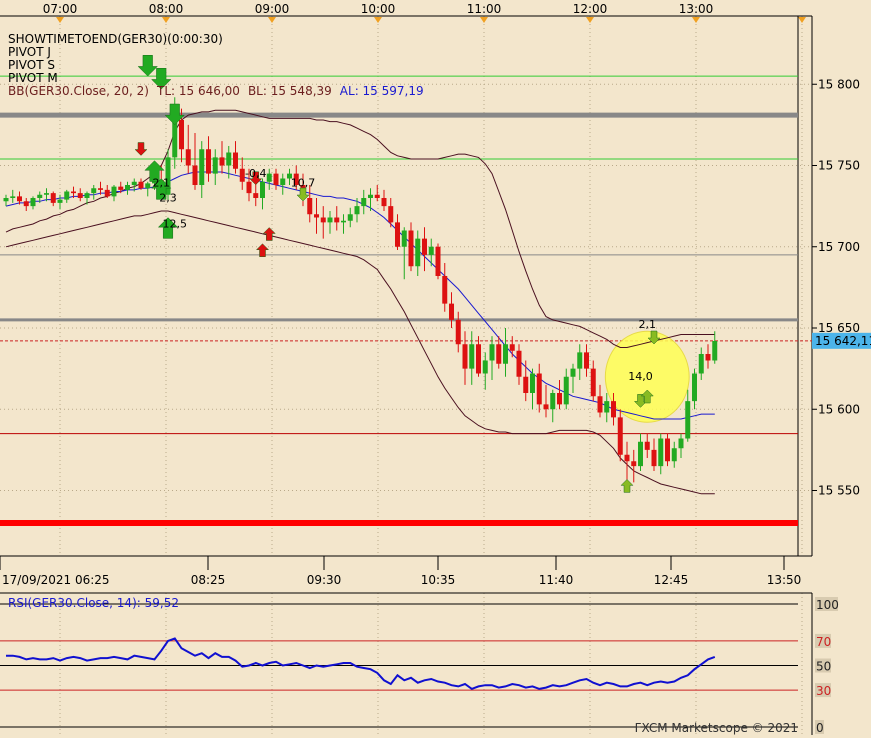 This screenshot has width=871, height=738. Describe the element at coordinates (272, 9) in the screenshot. I see `top-time-label: 09:00` at that location.